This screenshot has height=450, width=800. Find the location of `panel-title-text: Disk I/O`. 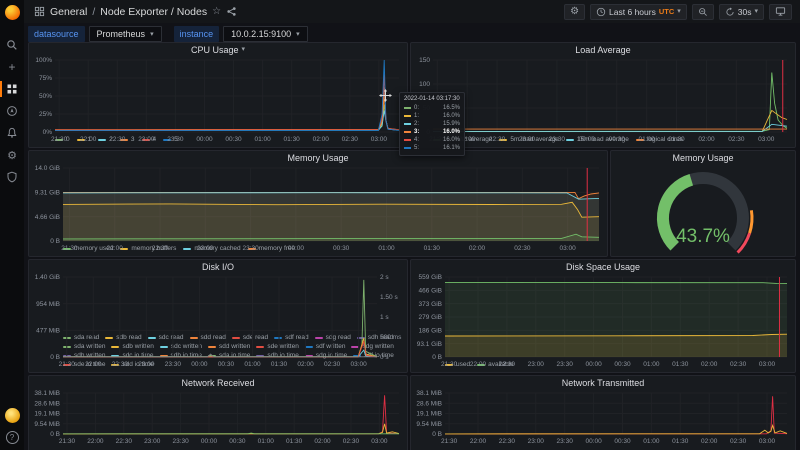

panel-title-text: Disk I/O is located at coordinates (217, 266).